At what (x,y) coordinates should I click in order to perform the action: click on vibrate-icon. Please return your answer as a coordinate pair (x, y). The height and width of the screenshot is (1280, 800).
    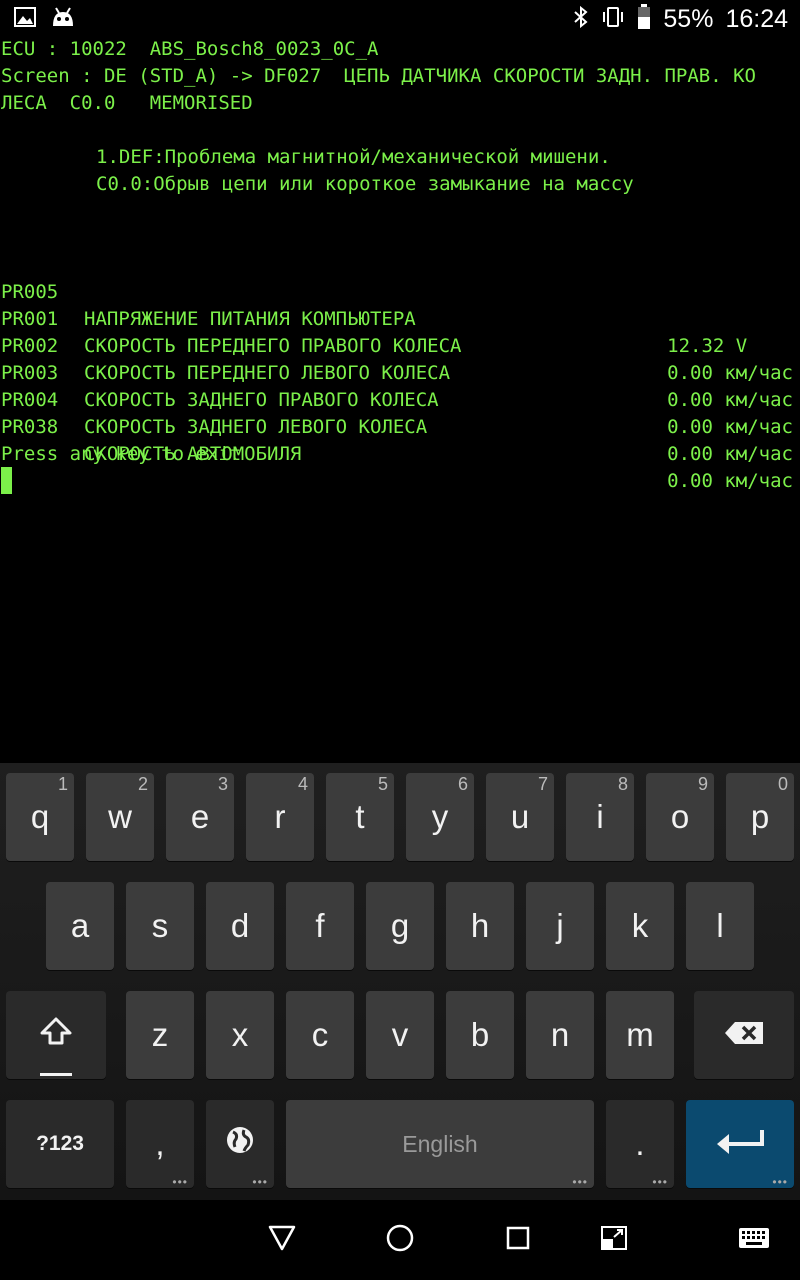
    Looking at the image, I should click on (613, 19).